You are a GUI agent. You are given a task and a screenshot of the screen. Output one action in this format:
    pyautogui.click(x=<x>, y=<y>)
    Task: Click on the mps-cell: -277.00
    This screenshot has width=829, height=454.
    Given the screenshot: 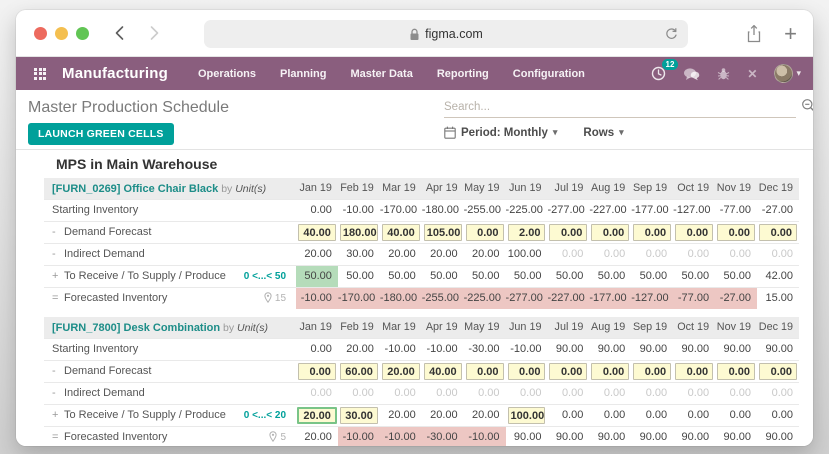 What is the action you would take?
    pyautogui.click(x=568, y=209)
    